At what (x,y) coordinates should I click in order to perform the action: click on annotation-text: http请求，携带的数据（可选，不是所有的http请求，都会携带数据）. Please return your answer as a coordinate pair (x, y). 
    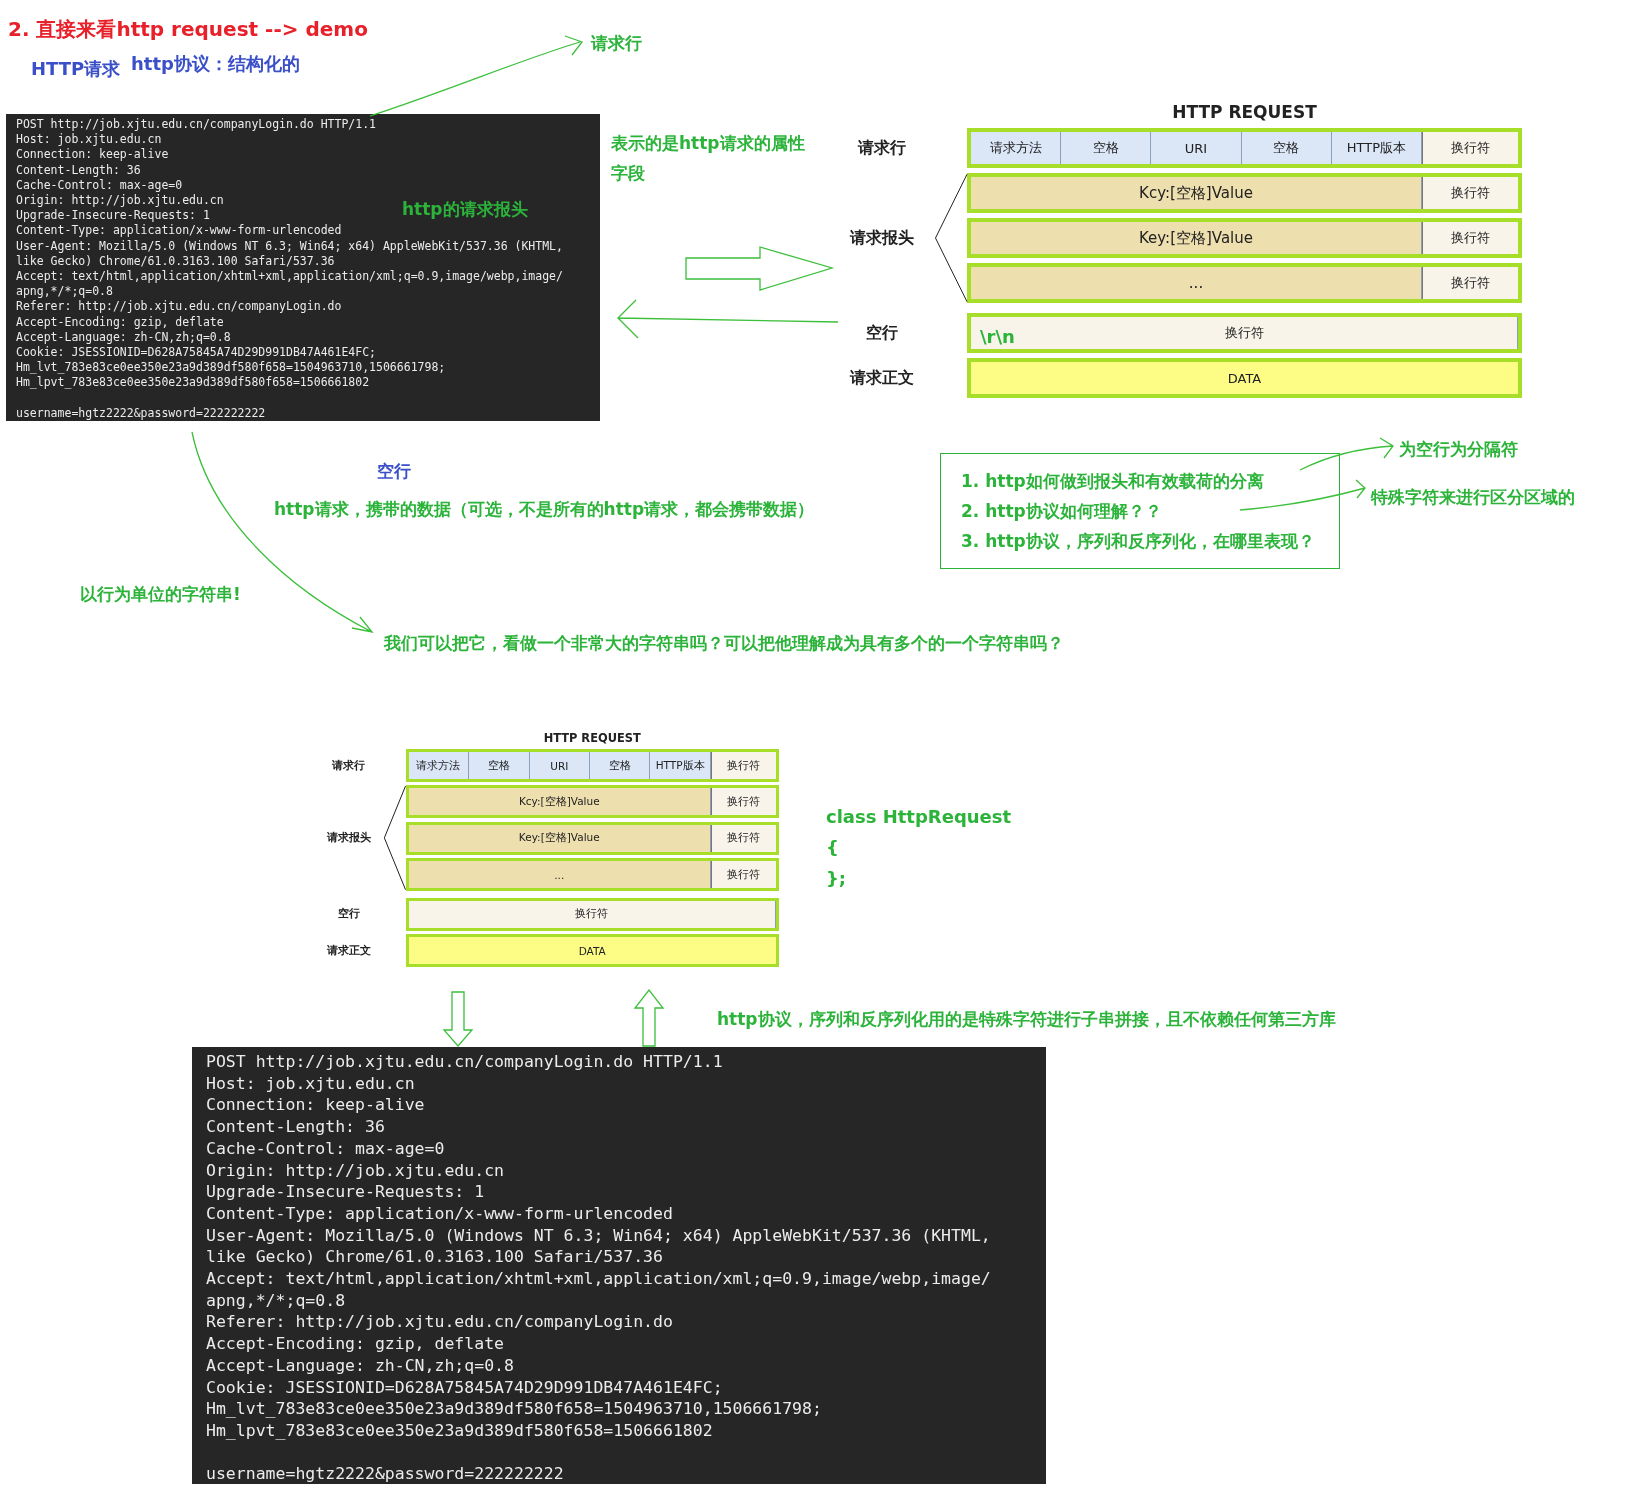
    Looking at the image, I should click on (544, 509).